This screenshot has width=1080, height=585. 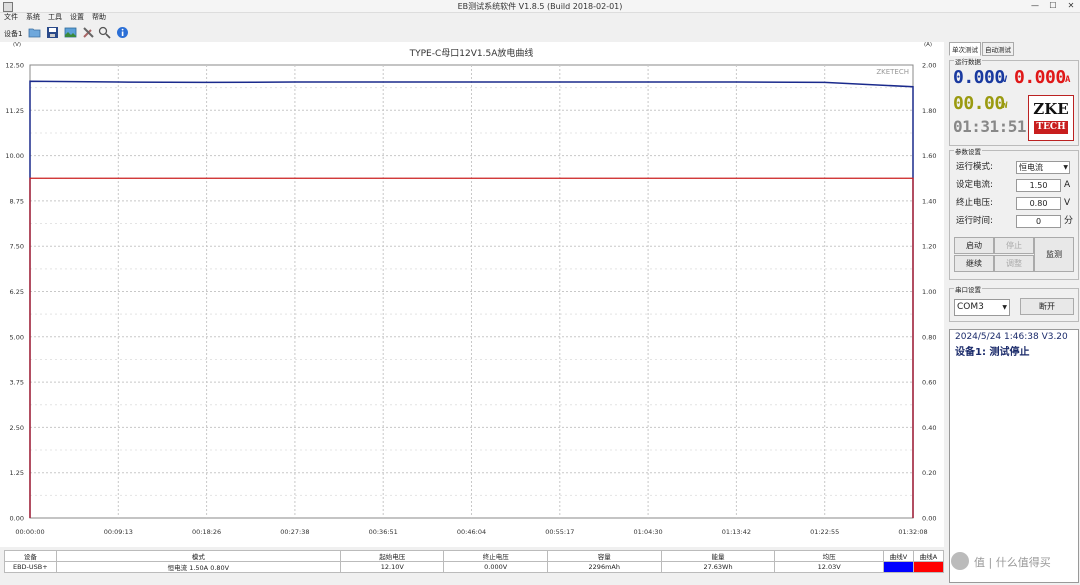 What do you see at coordinates (718, 567) in the screenshot?
I see `cell-energy: 27.63Wh` at bounding box center [718, 567].